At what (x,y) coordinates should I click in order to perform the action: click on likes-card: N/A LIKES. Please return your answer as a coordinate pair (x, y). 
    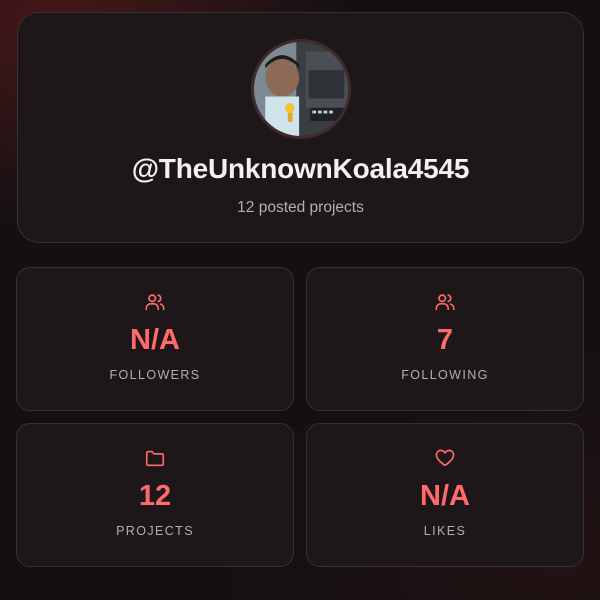
    Looking at the image, I should click on (445, 495).